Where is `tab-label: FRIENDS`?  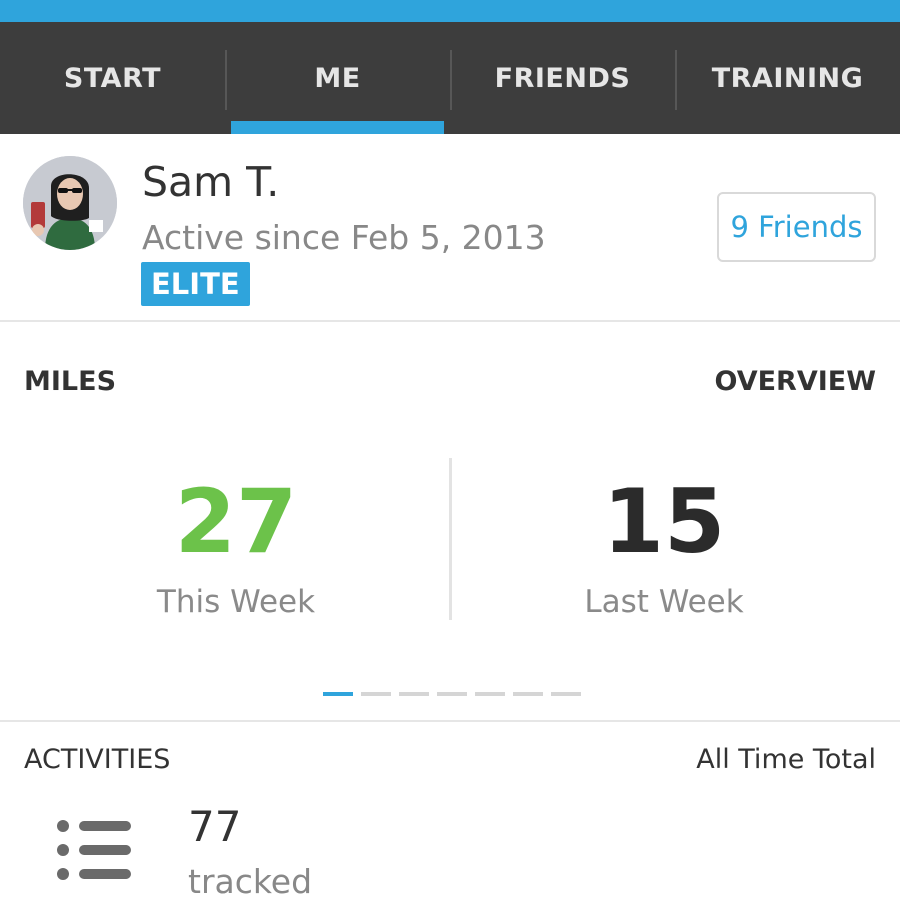
tab-label: FRIENDS is located at coordinates (562, 78).